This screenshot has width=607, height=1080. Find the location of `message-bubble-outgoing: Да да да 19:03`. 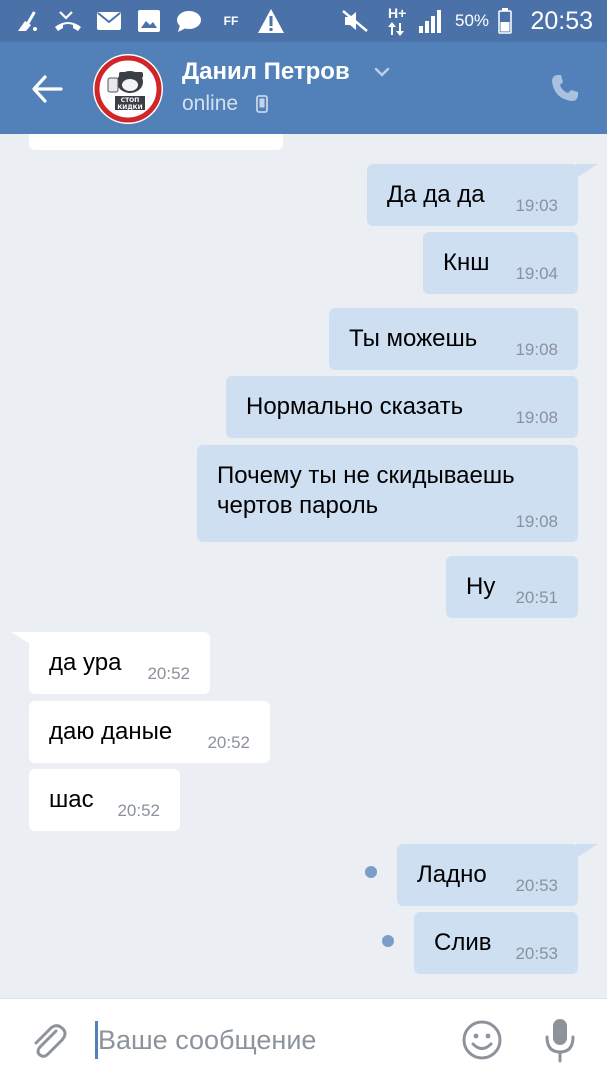

message-bubble-outgoing: Да да да 19:03 is located at coordinates (472, 195).